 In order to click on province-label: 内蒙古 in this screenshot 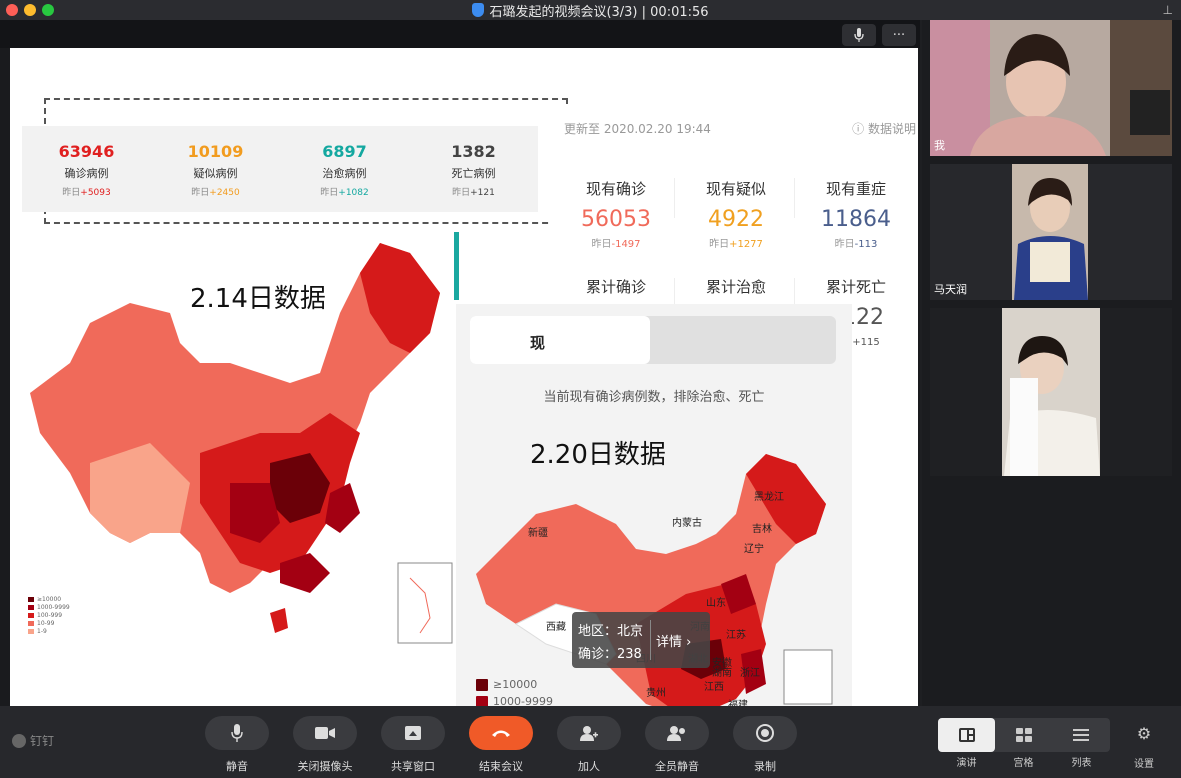, I will do `click(687, 523)`.